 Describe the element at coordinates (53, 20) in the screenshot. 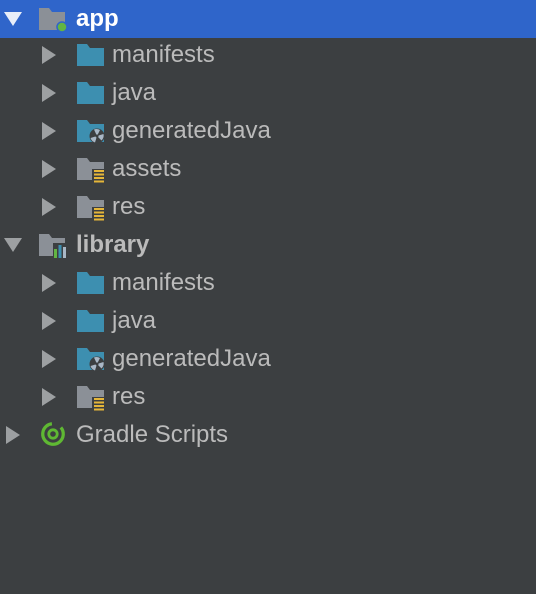

I see `module-folder-icon` at that location.